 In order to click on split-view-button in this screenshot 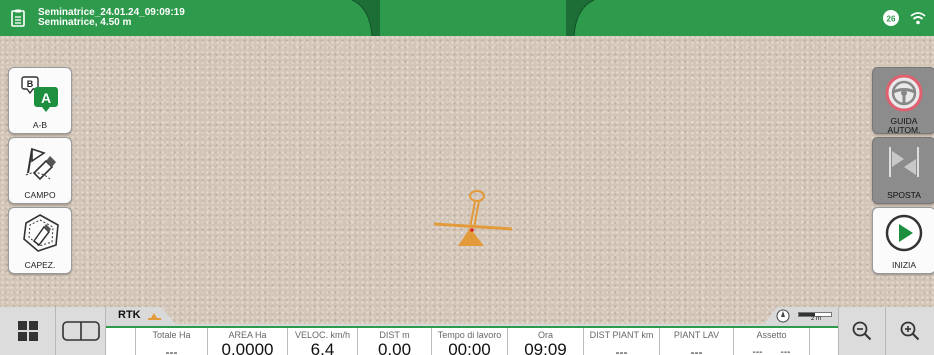, I will do `click(81, 331)`.